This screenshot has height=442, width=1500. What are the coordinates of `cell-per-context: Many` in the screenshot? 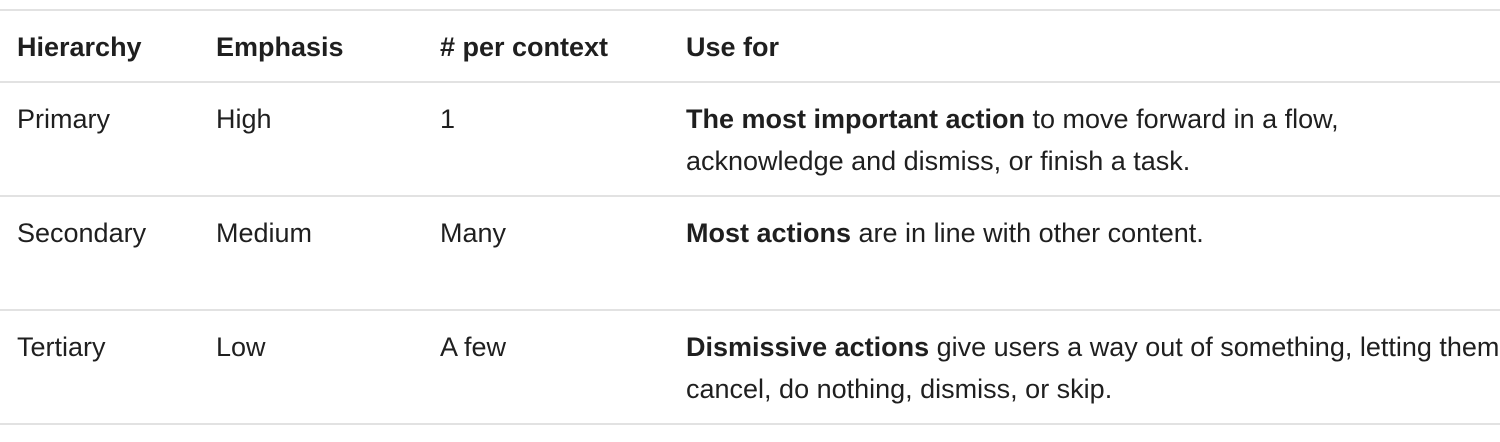 It's located at (473, 233).